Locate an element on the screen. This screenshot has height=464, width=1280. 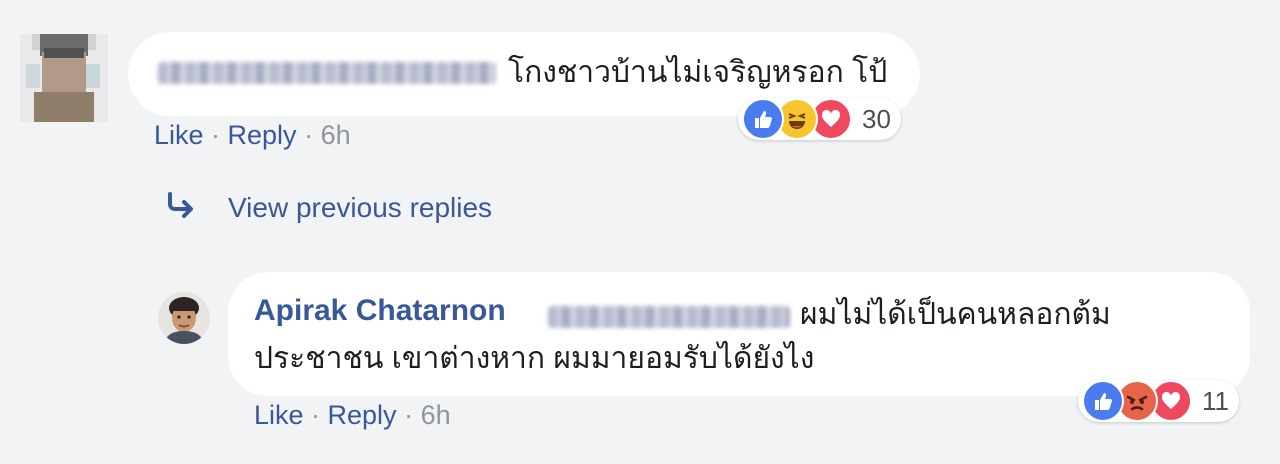
reply-author-name: Apirak Chatarnon is located at coordinates (380, 311).